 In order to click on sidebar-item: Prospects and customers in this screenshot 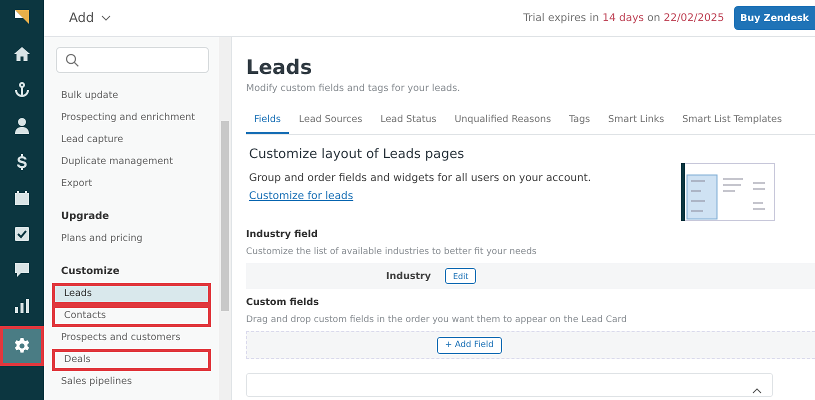, I will do `click(131, 338)`.